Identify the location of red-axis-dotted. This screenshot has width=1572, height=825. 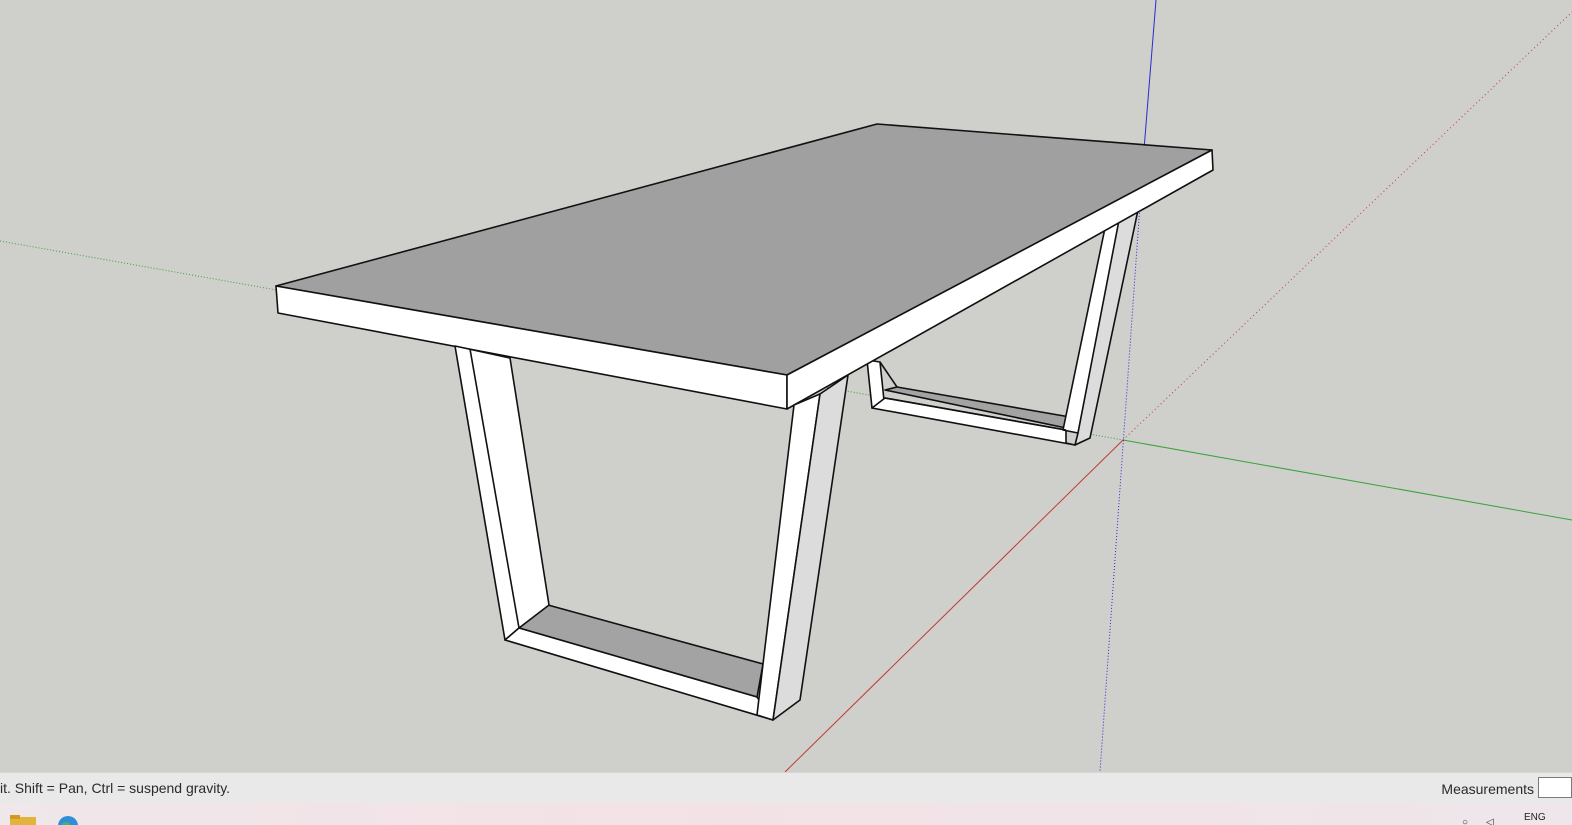
(1347, 226).